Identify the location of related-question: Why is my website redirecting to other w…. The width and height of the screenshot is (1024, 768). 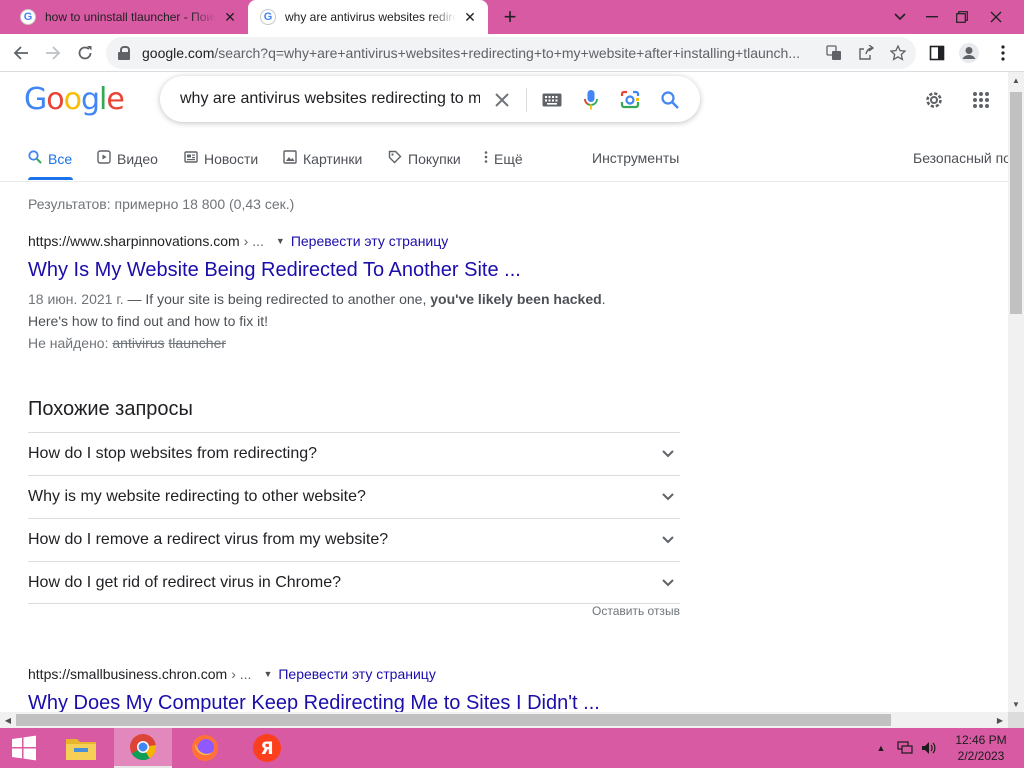
(354, 496).